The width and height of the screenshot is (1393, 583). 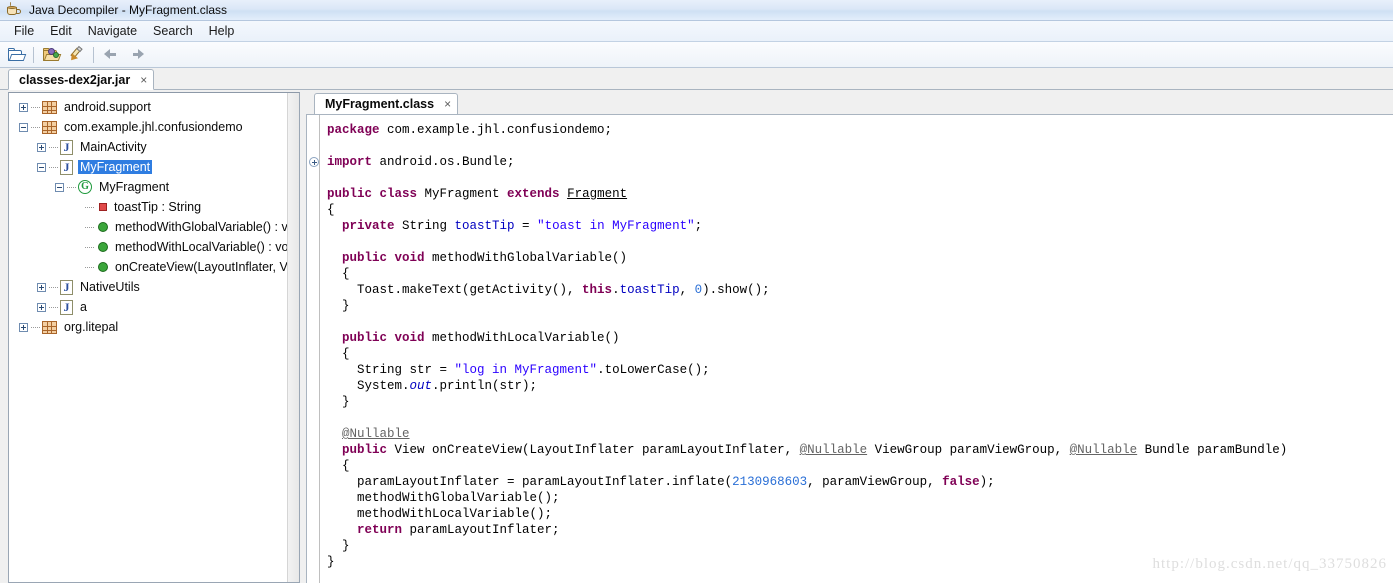 I want to click on code-line: methodWithGlobalVariable();, so click(x=443, y=498).